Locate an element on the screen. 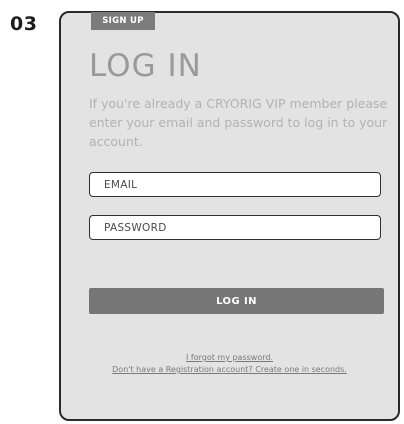 Image resolution: width=404 pixels, height=424 pixels. page-title: LOG IN is located at coordinates (145, 66).